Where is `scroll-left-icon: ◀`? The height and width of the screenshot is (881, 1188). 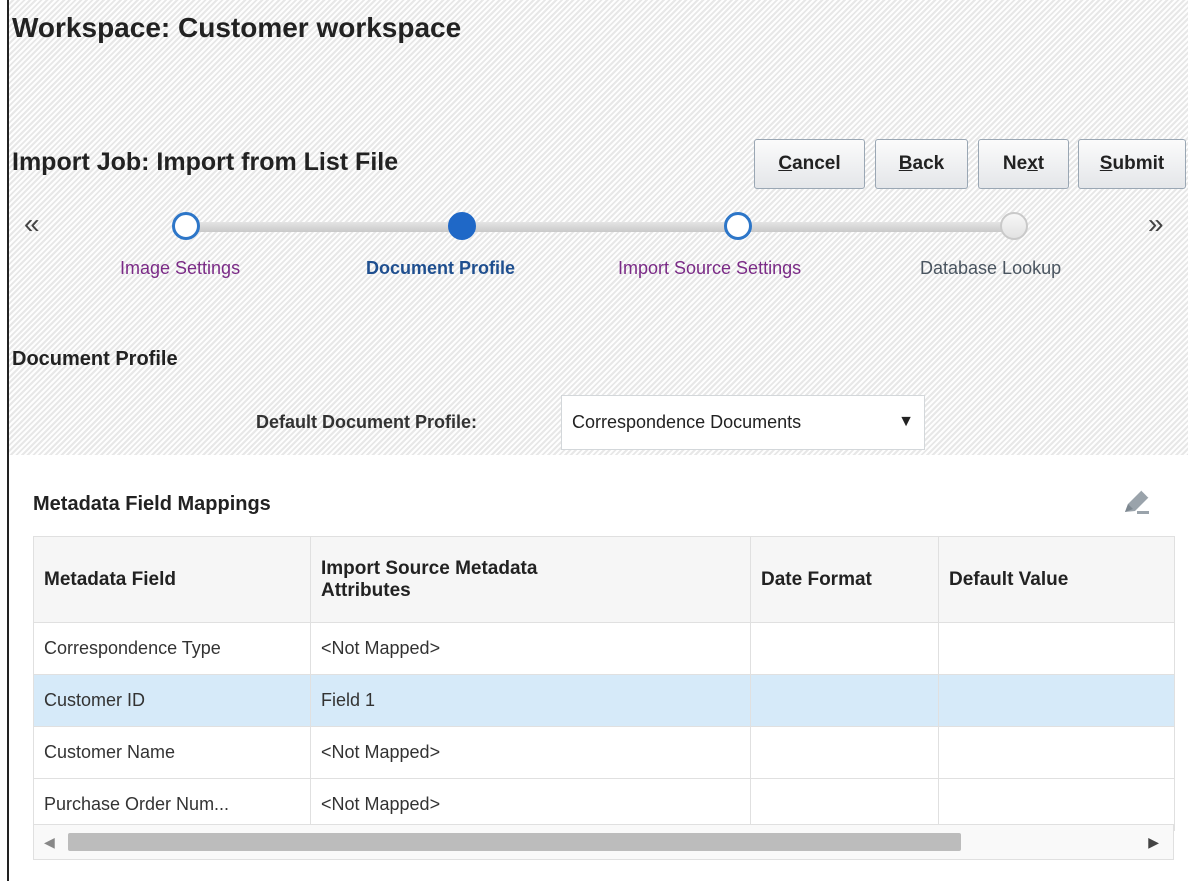
scroll-left-icon: ◀ is located at coordinates (49, 842).